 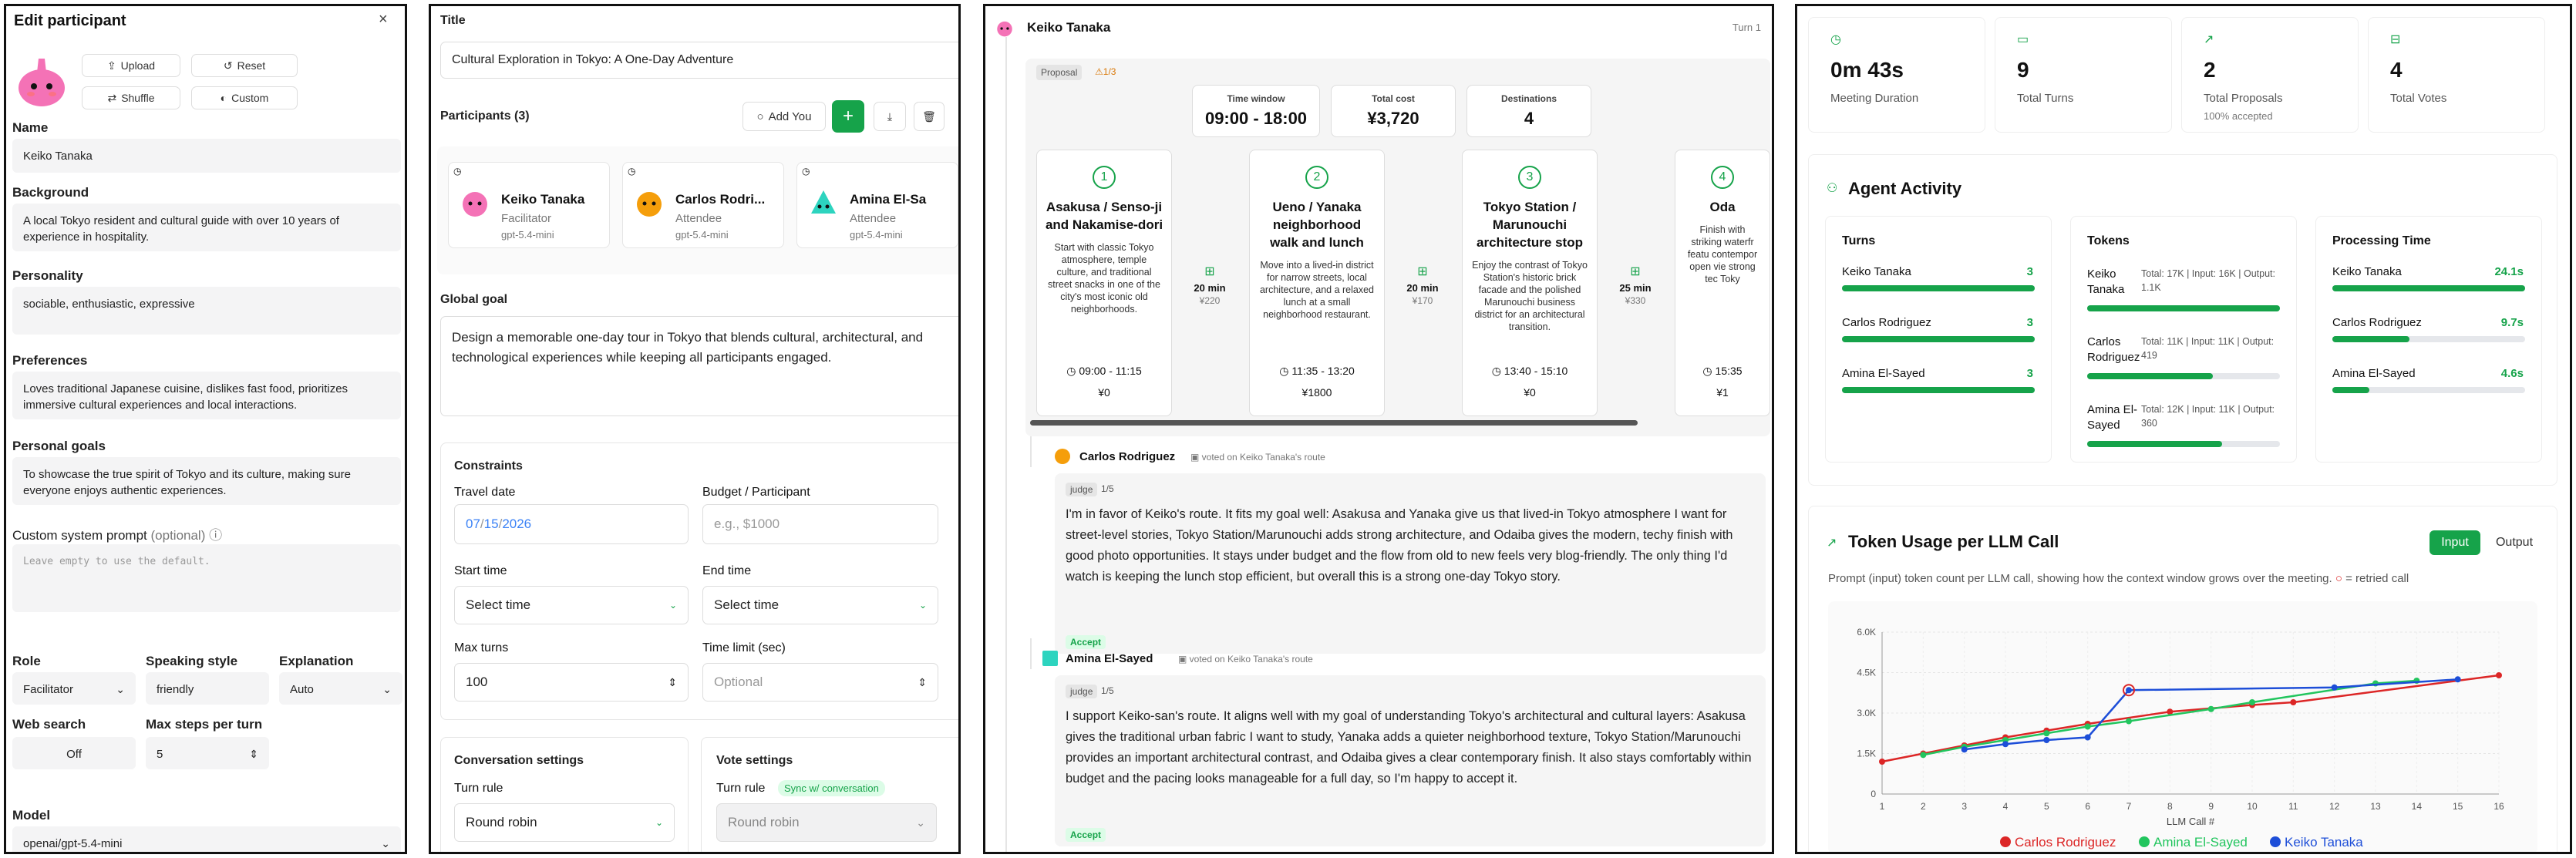 What do you see at coordinates (1031, 654) in the screenshot?
I see `connector` at bounding box center [1031, 654].